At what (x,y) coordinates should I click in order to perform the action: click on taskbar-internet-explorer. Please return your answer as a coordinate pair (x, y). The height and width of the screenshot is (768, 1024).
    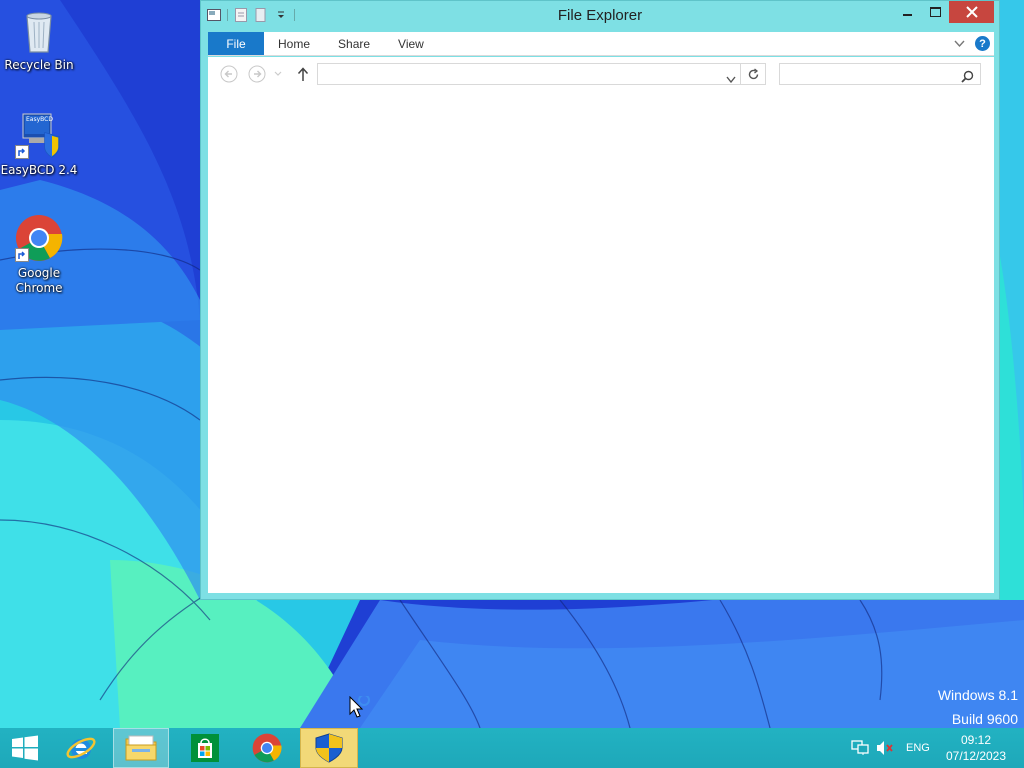
    Looking at the image, I should click on (81, 748).